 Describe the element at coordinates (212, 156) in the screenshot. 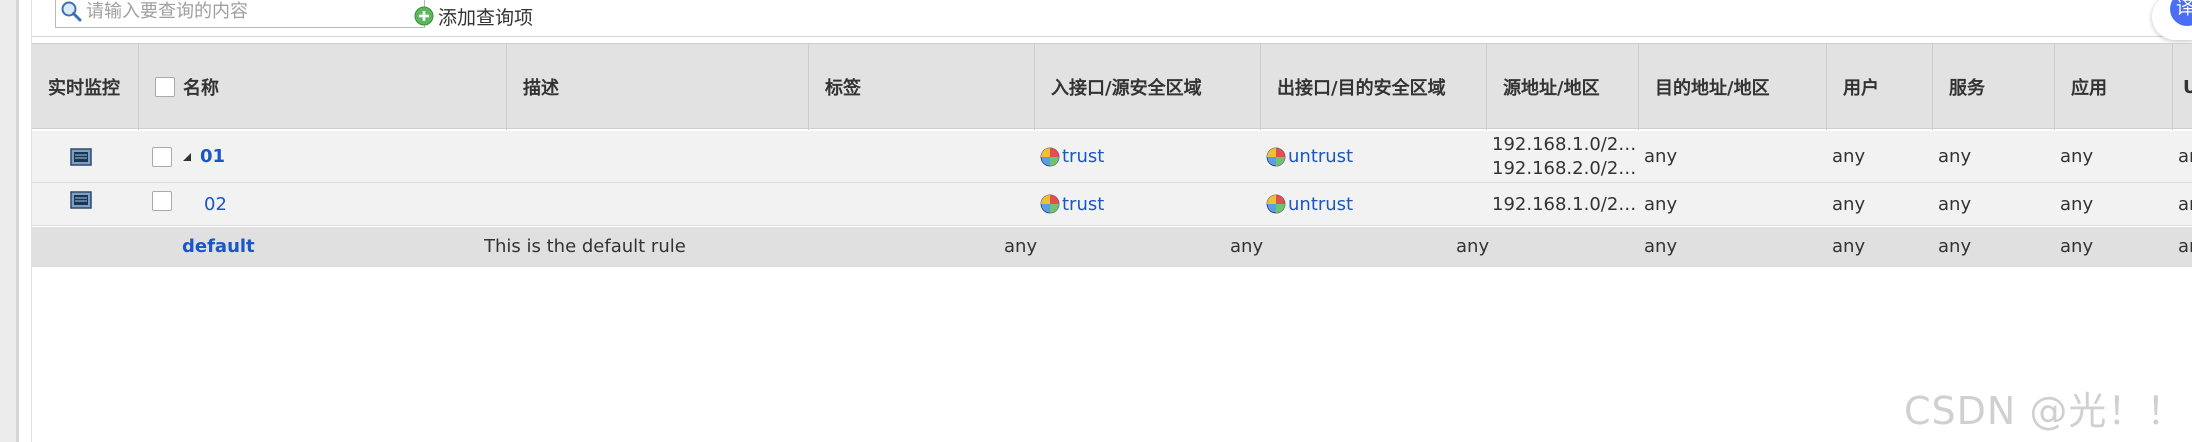

I see `rule-name-link: 01` at that location.